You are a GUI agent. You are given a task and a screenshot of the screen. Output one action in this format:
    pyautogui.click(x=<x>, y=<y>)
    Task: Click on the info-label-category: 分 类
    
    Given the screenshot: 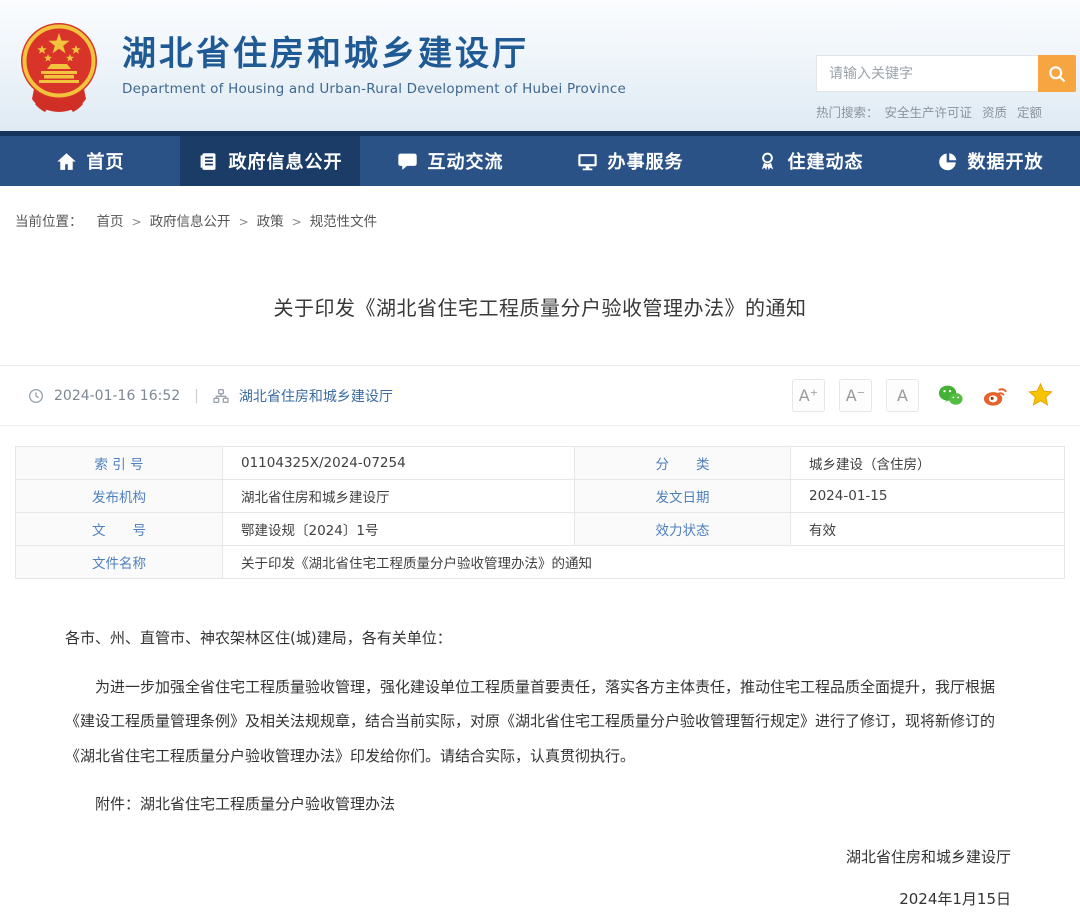 What is the action you would take?
    pyautogui.click(x=683, y=463)
    